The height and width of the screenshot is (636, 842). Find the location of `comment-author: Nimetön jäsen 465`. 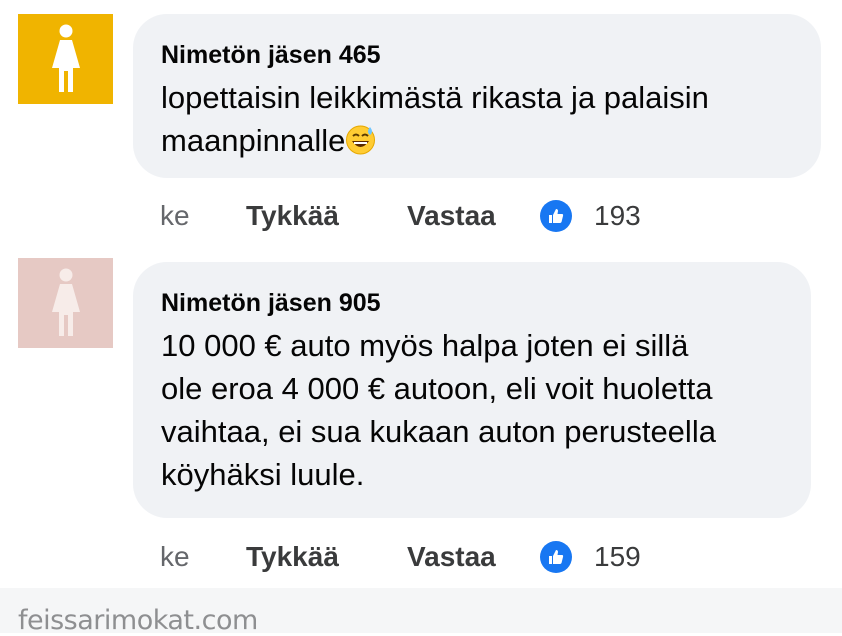

comment-author: Nimetön jäsen 465 is located at coordinates (474, 55).